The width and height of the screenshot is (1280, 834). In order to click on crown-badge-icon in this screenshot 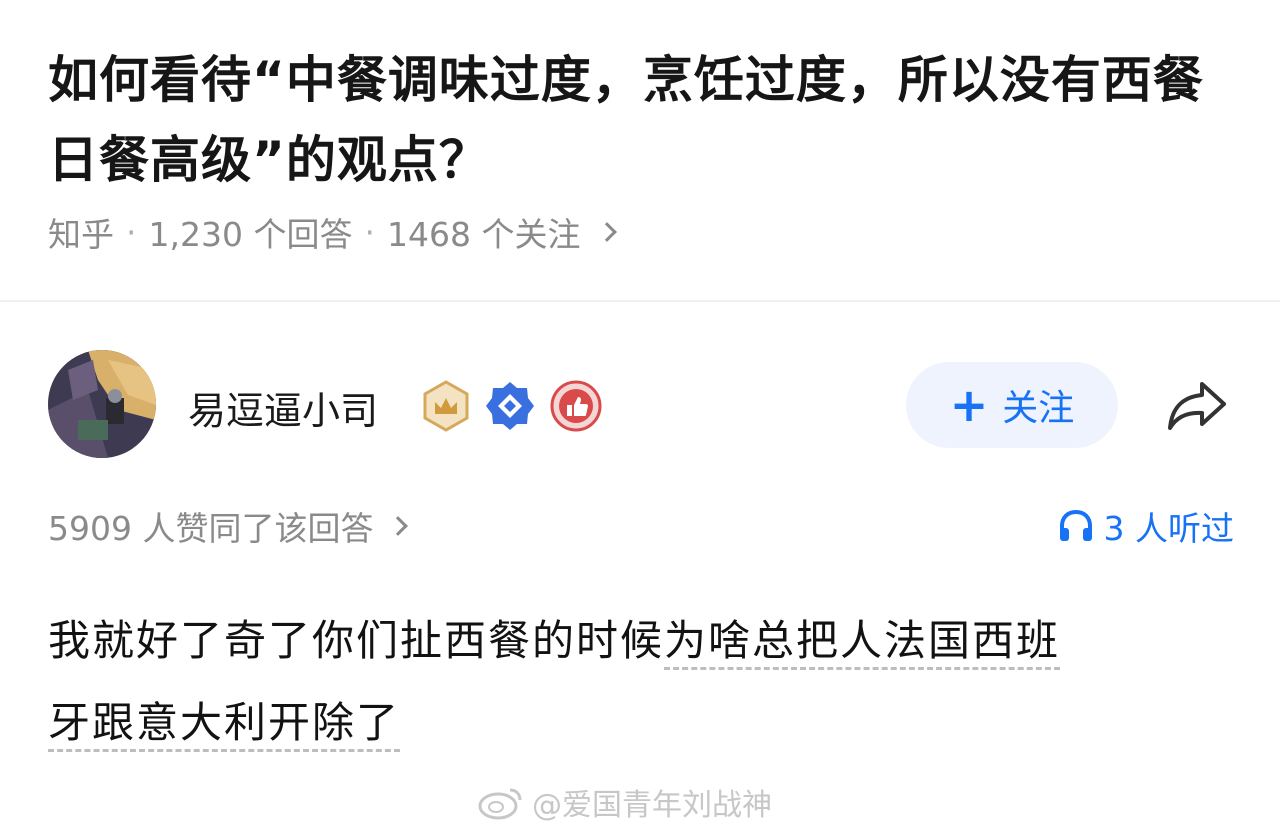, I will do `click(446, 406)`.